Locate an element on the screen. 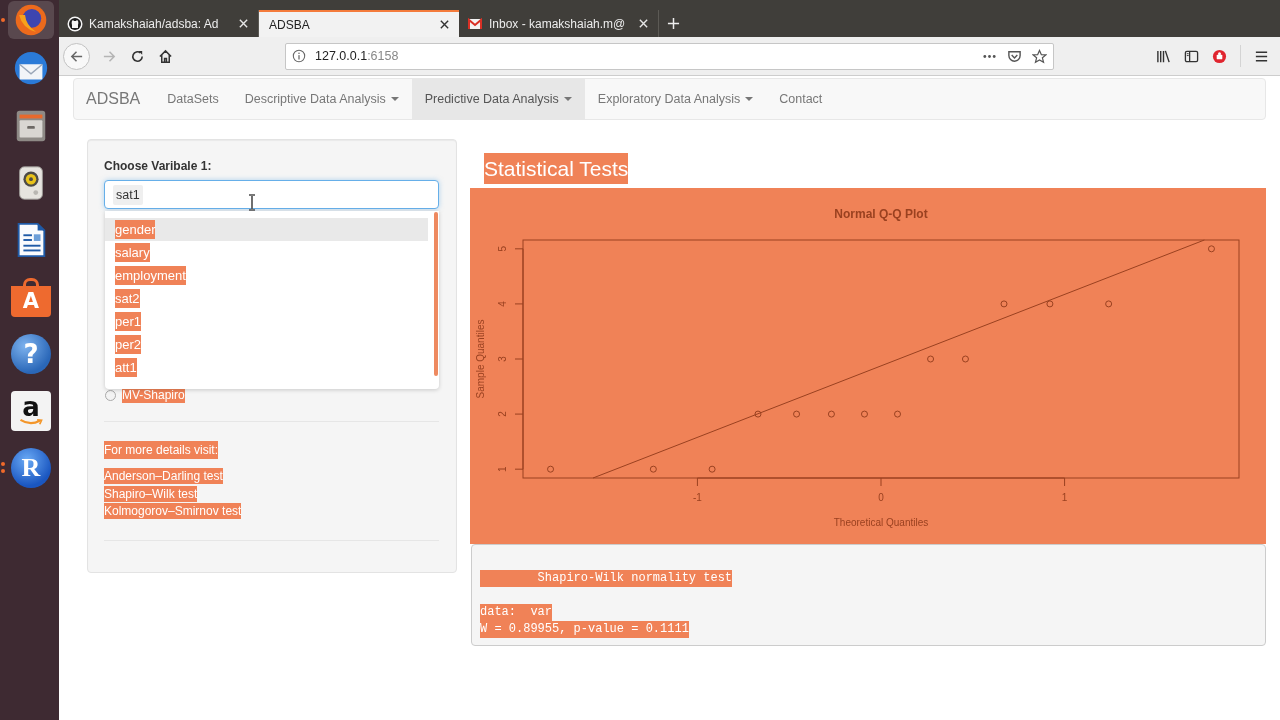  nav-link: Contact is located at coordinates (801, 99).